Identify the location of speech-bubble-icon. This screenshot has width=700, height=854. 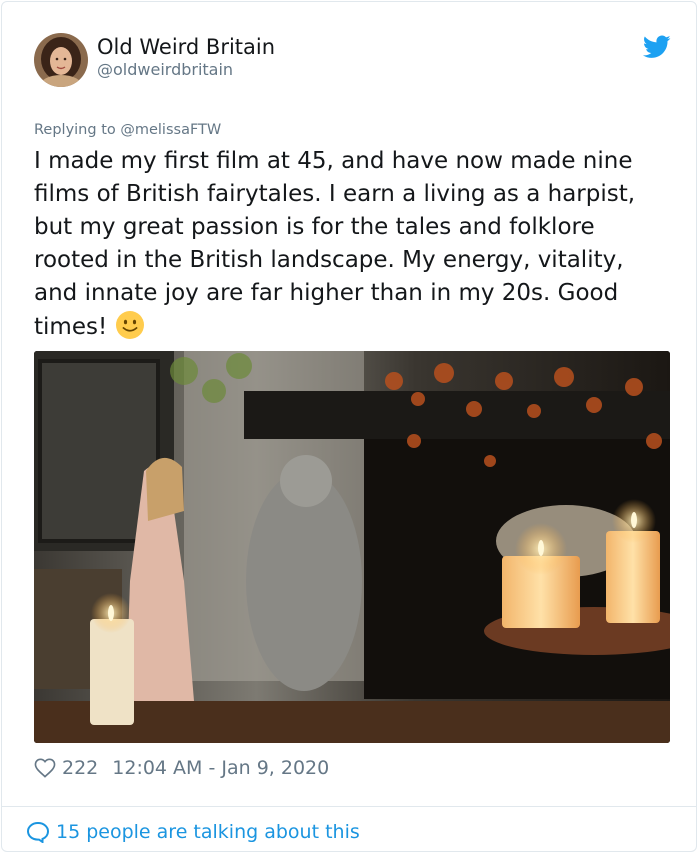
(38, 832).